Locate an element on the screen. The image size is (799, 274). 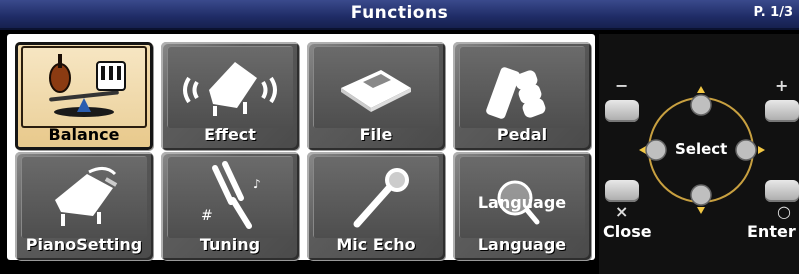
tile-effect: Effect is located at coordinates (230, 96).